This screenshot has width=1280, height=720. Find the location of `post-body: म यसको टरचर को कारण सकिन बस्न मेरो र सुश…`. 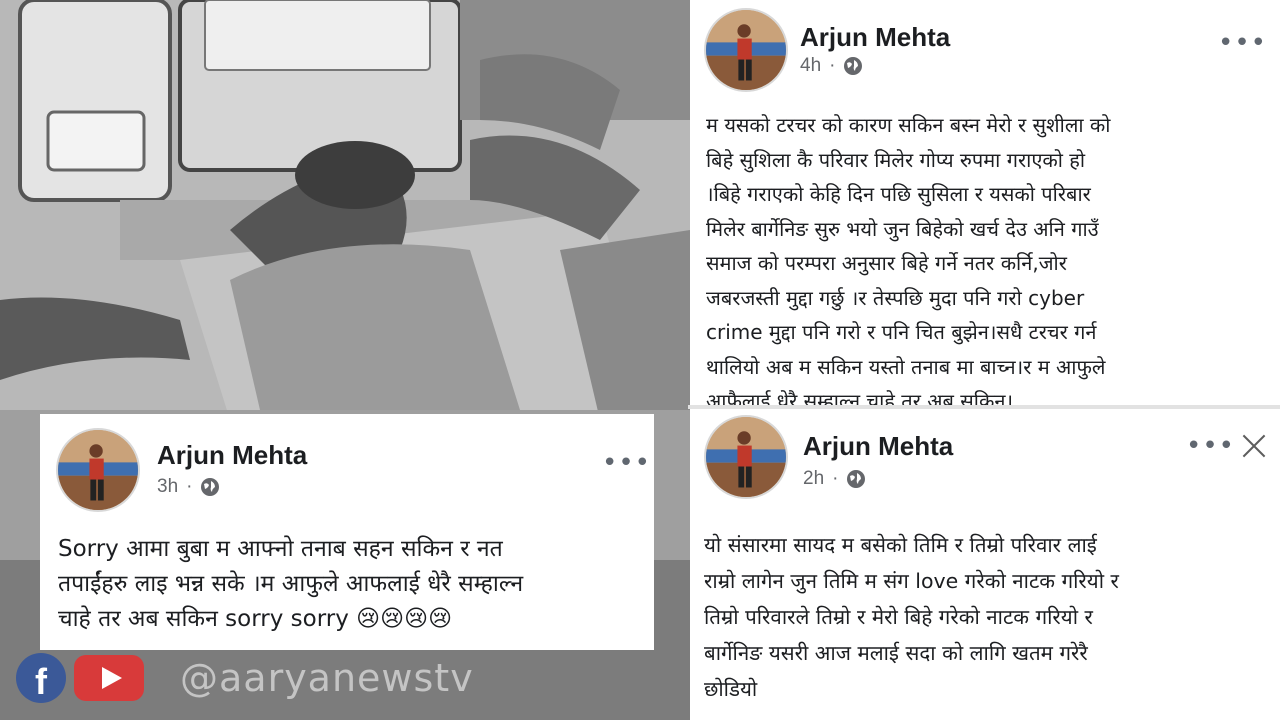

post-body: म यसको टरचर को कारण सकिन बस्न मेरो र सुश… is located at coordinates (908, 263).